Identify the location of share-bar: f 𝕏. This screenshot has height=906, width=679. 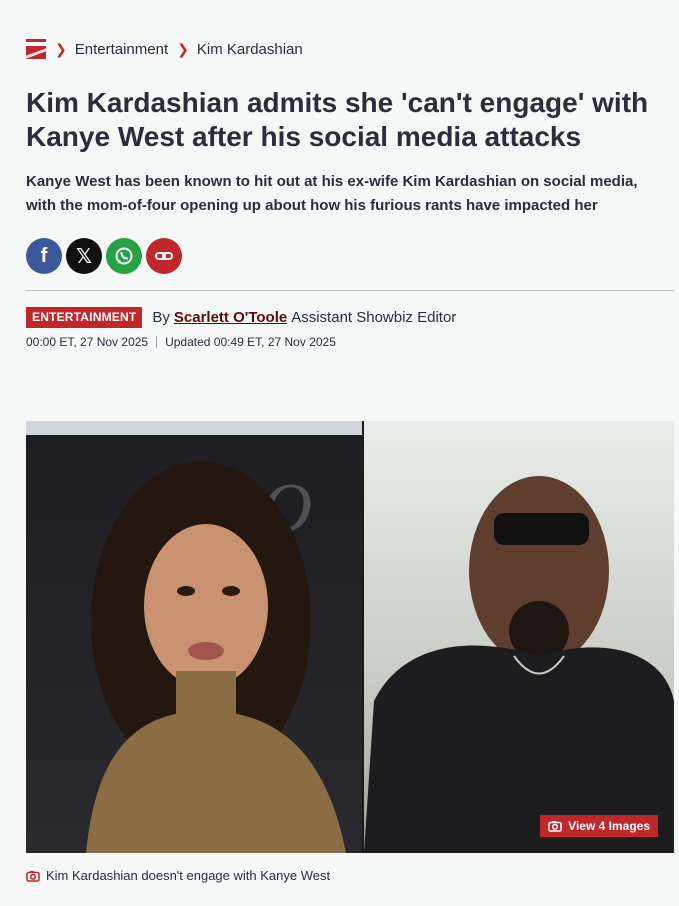
(104, 256).